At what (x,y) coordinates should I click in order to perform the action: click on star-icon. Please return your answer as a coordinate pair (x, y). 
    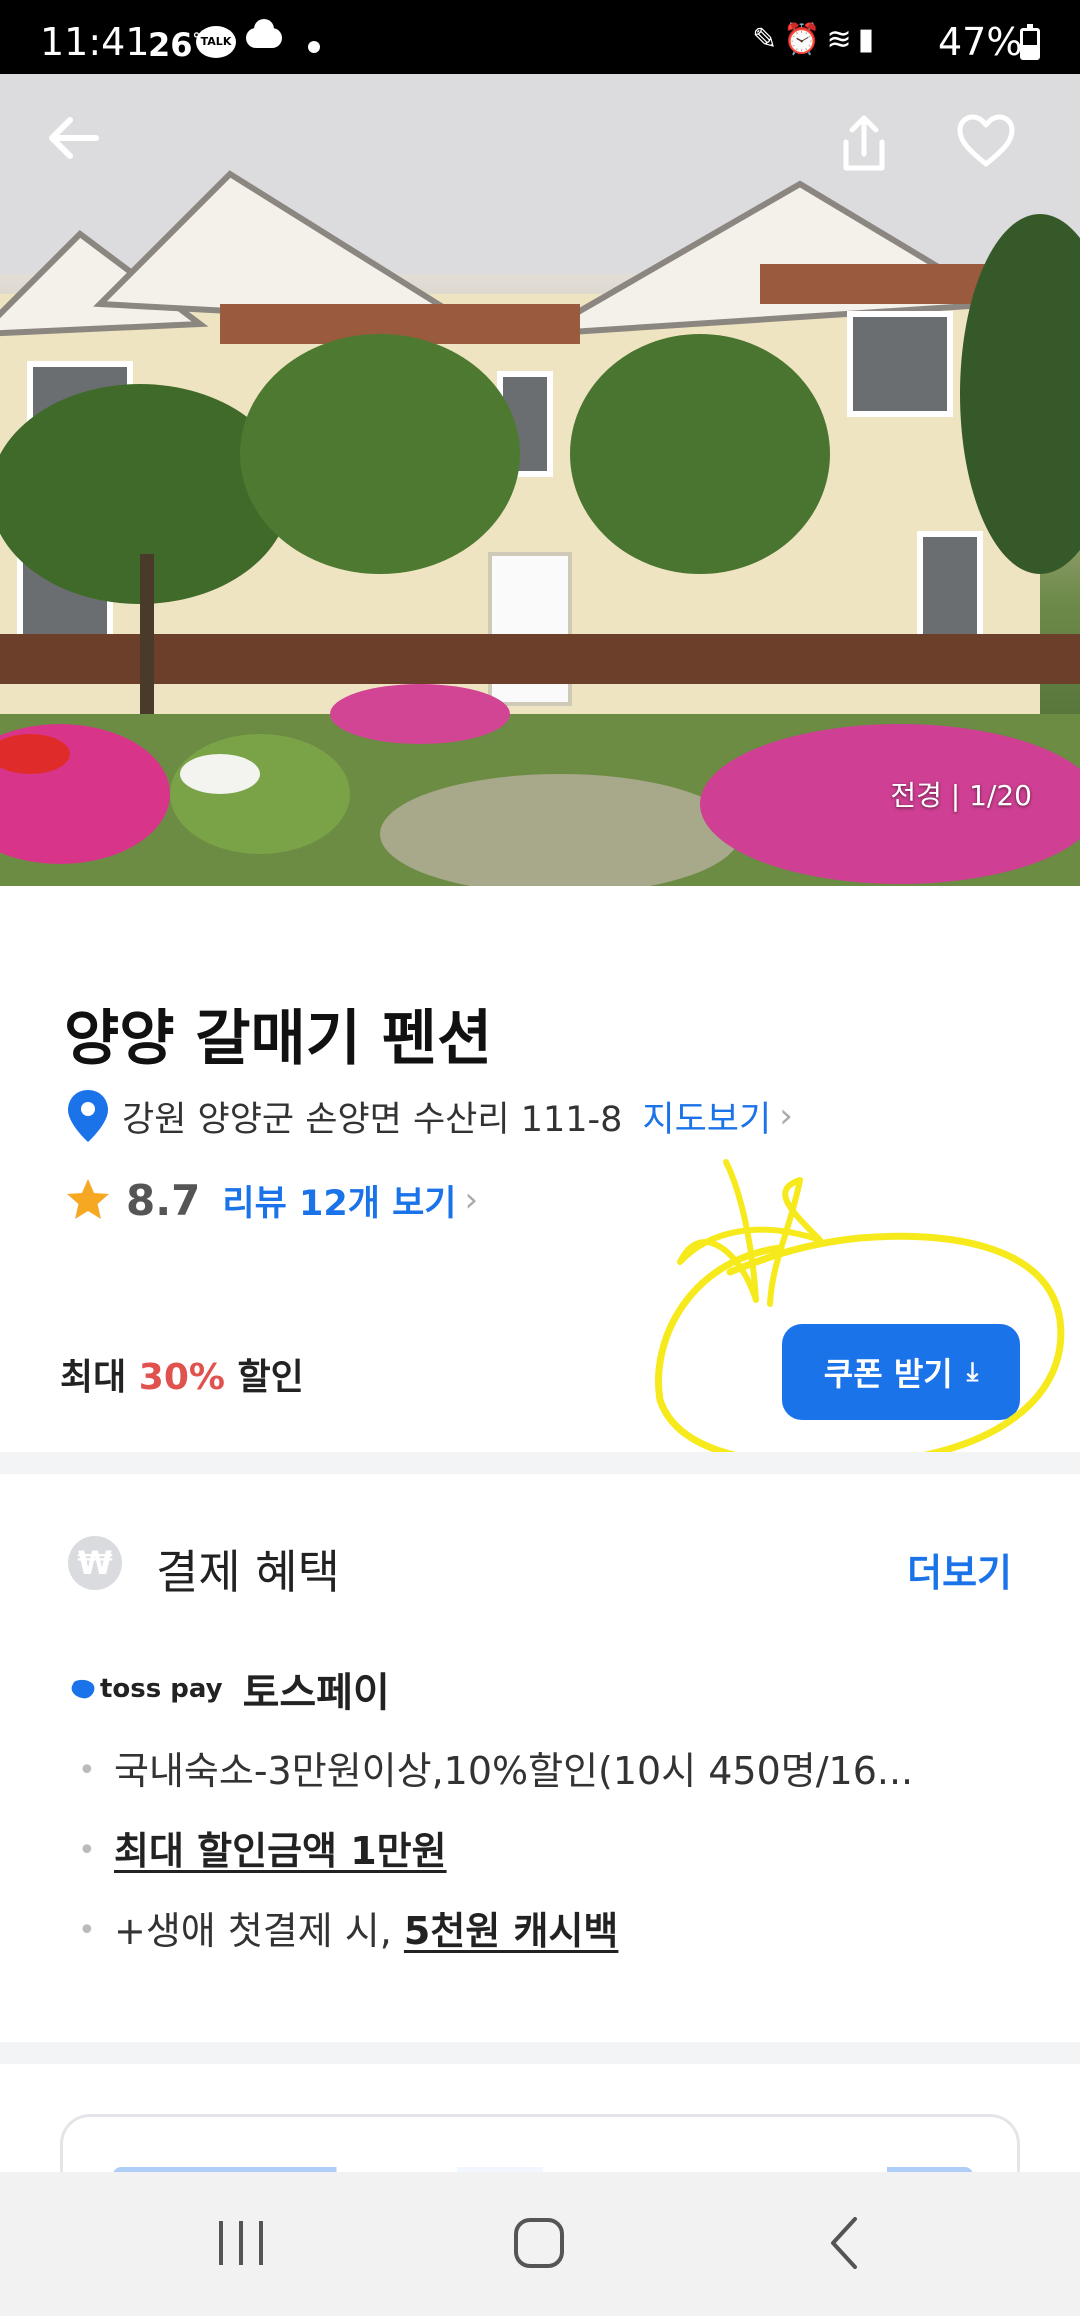
    Looking at the image, I should click on (88, 1199).